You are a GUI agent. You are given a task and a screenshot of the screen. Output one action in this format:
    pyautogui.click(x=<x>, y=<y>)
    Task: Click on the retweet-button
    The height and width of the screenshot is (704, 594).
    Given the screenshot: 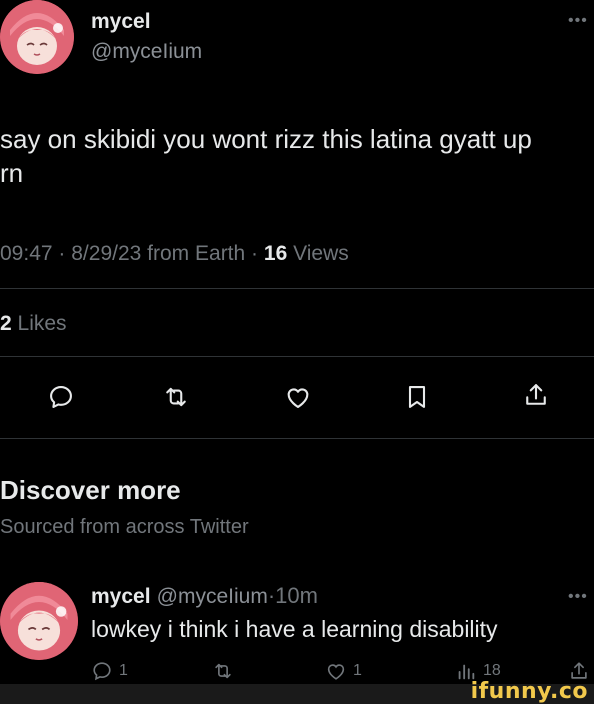 What is the action you would take?
    pyautogui.click(x=176, y=397)
    